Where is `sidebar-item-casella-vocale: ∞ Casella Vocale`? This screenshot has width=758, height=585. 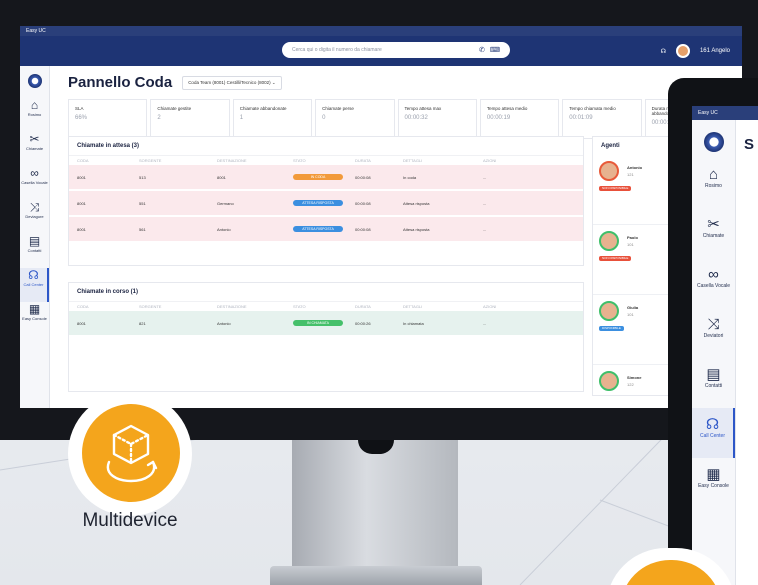
sidebar-item-casella-vocale: ∞ Casella Vocale is located at coordinates (34, 183).